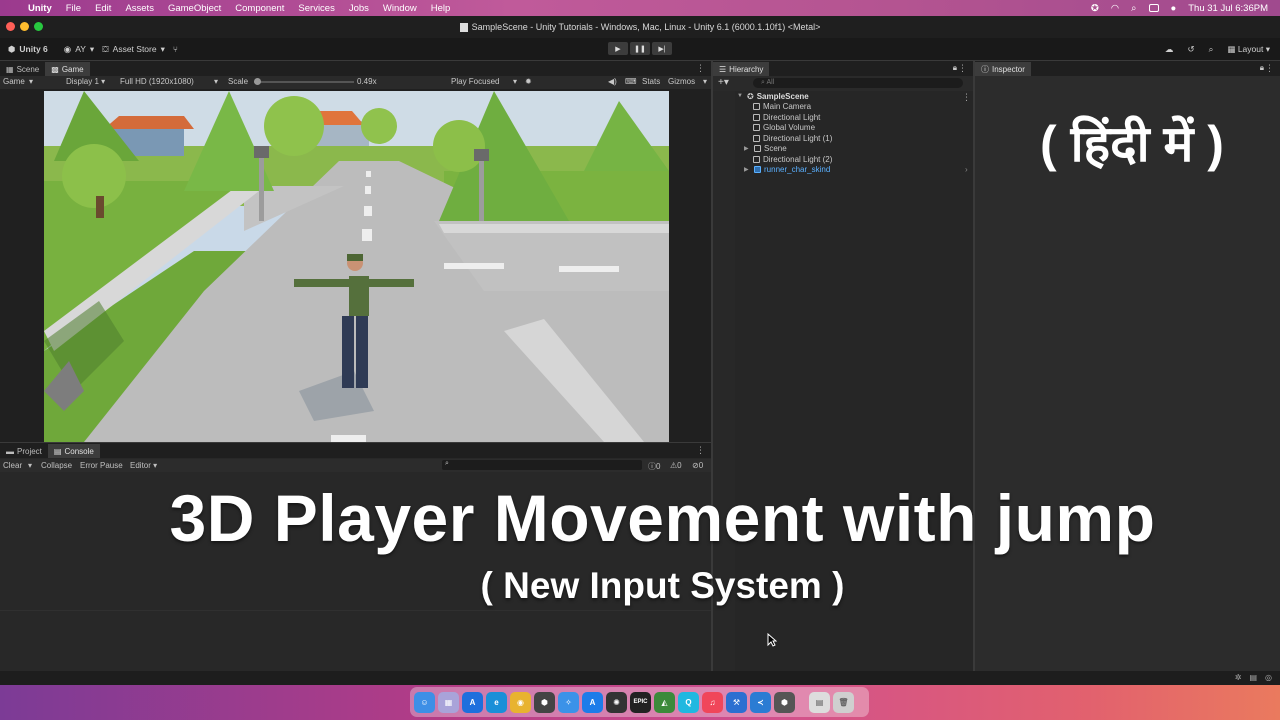  What do you see at coordinates (359, 8) in the screenshot?
I see `menu-jobs: Jobs` at bounding box center [359, 8].